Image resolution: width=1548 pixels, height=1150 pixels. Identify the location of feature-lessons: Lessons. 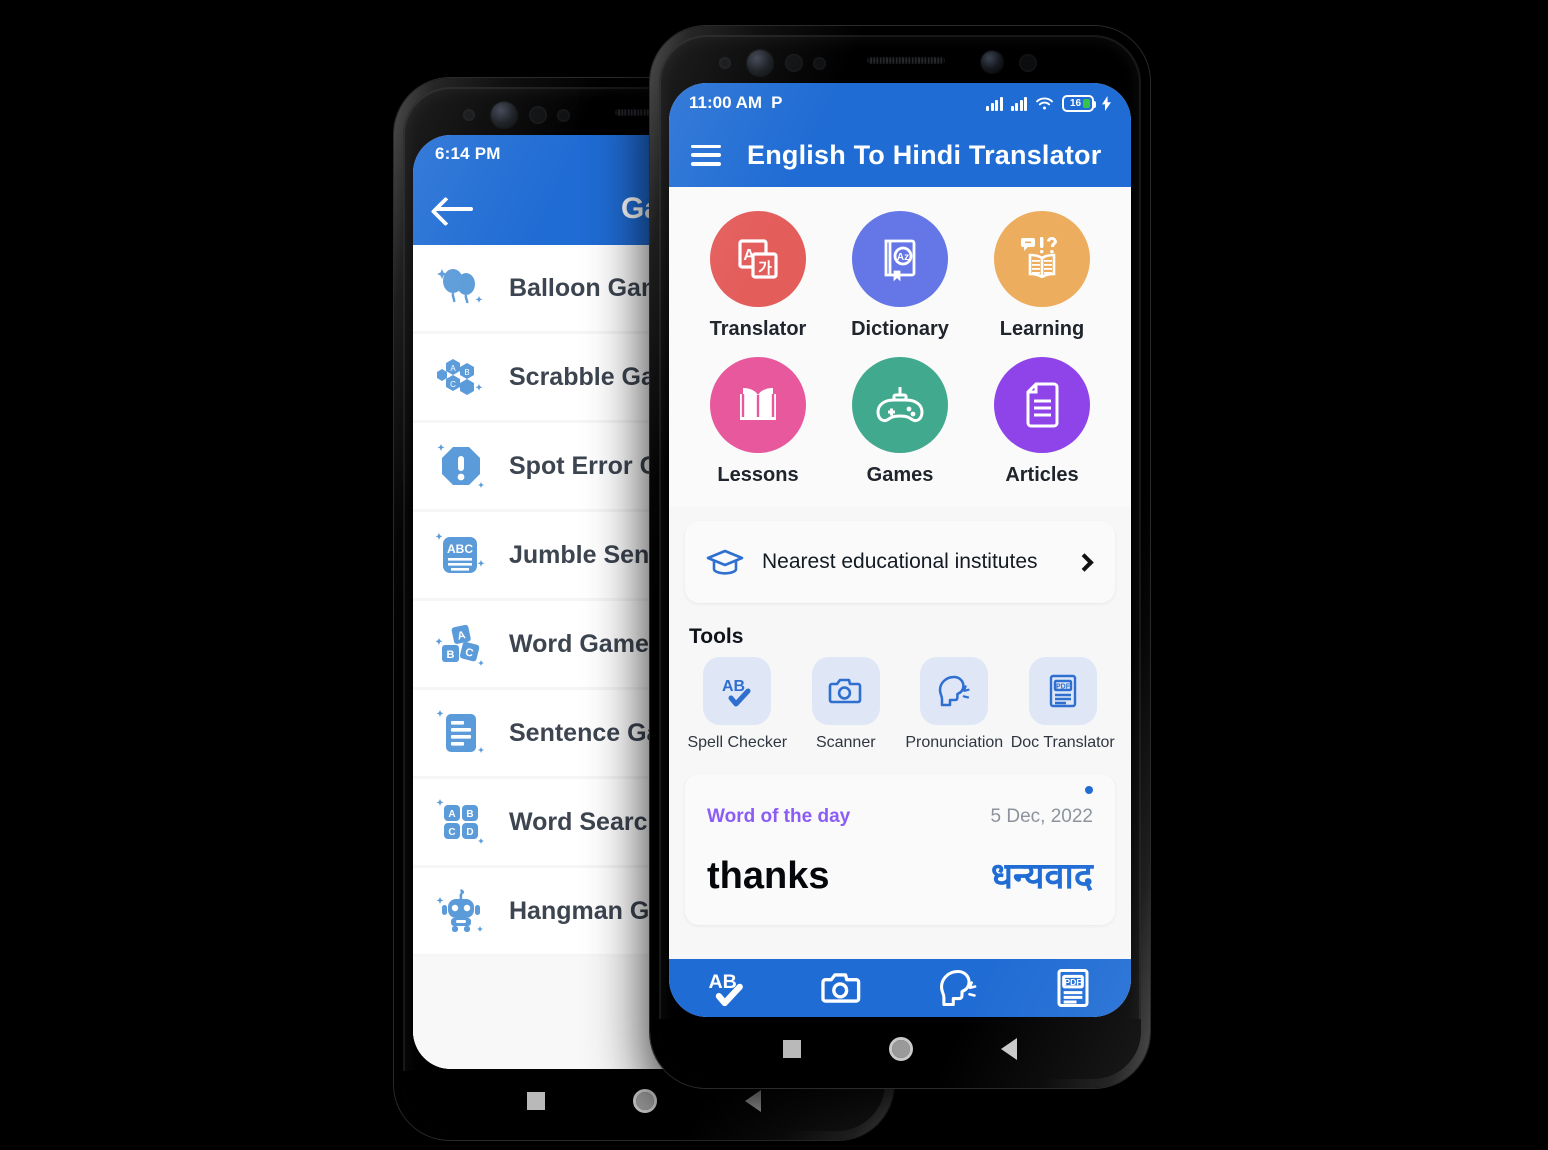
(758, 422).